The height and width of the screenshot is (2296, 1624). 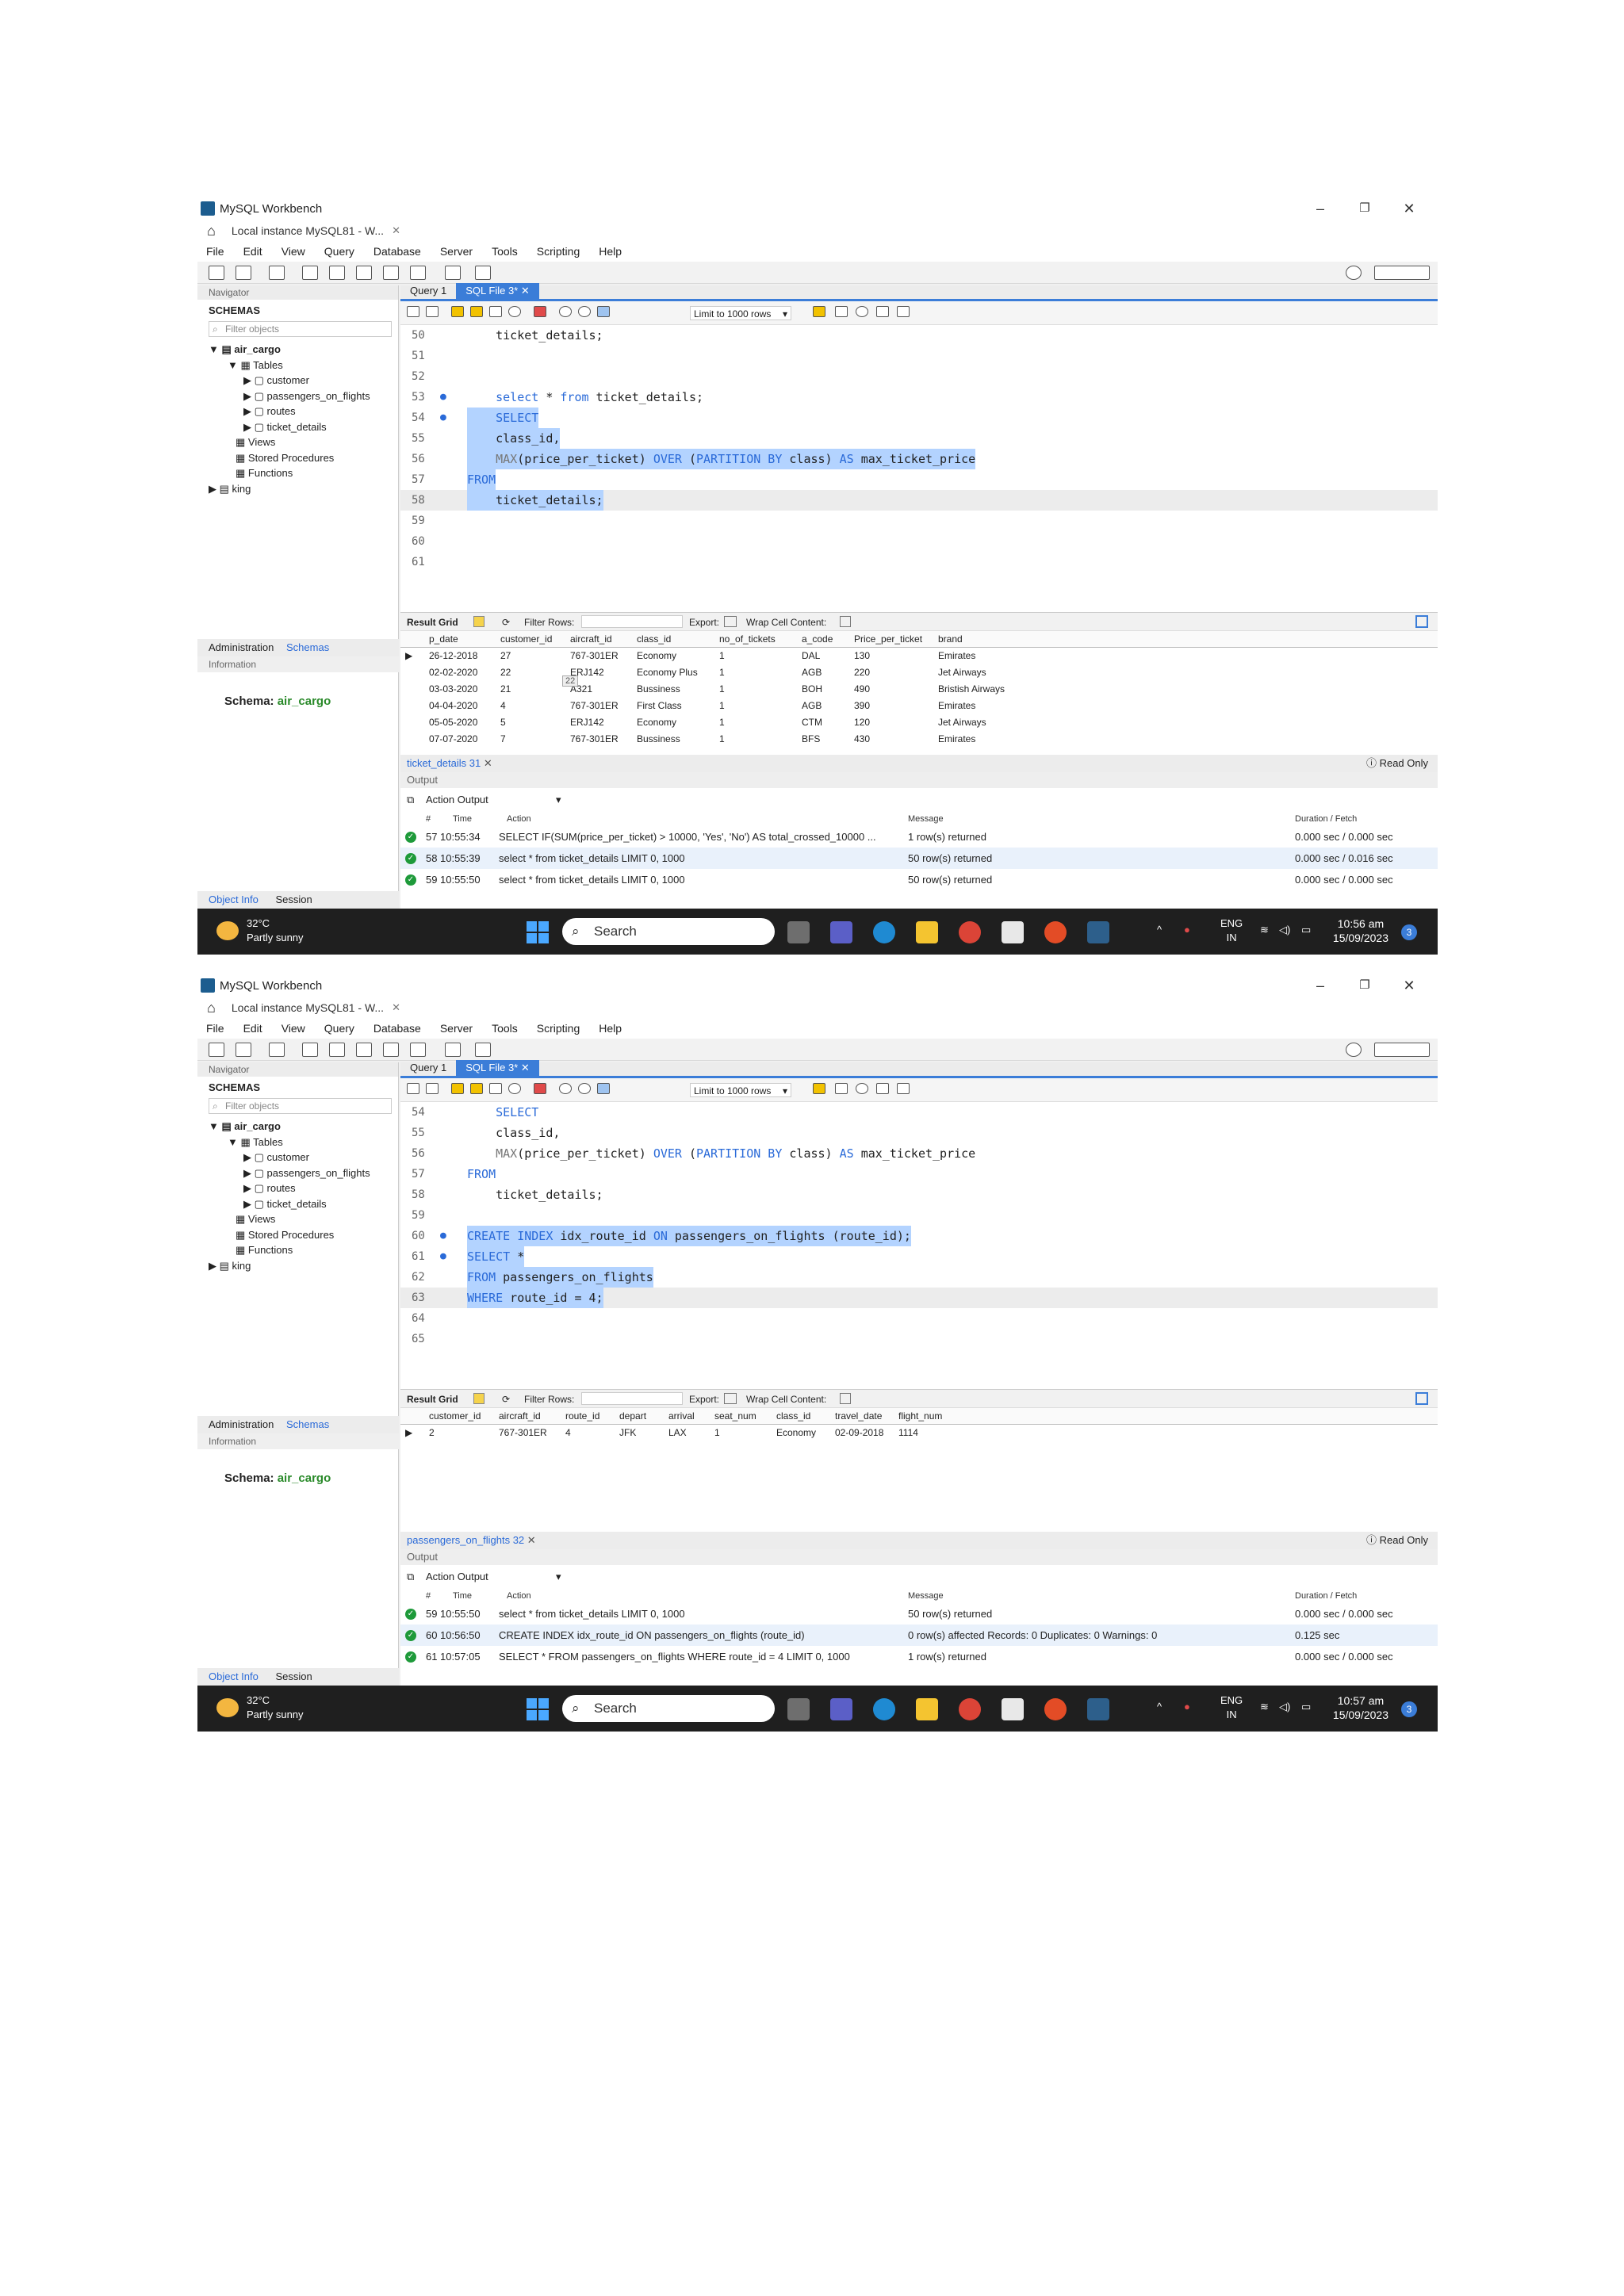 What do you see at coordinates (1306, 930) in the screenshot?
I see `battery-icon: ▭` at bounding box center [1306, 930].